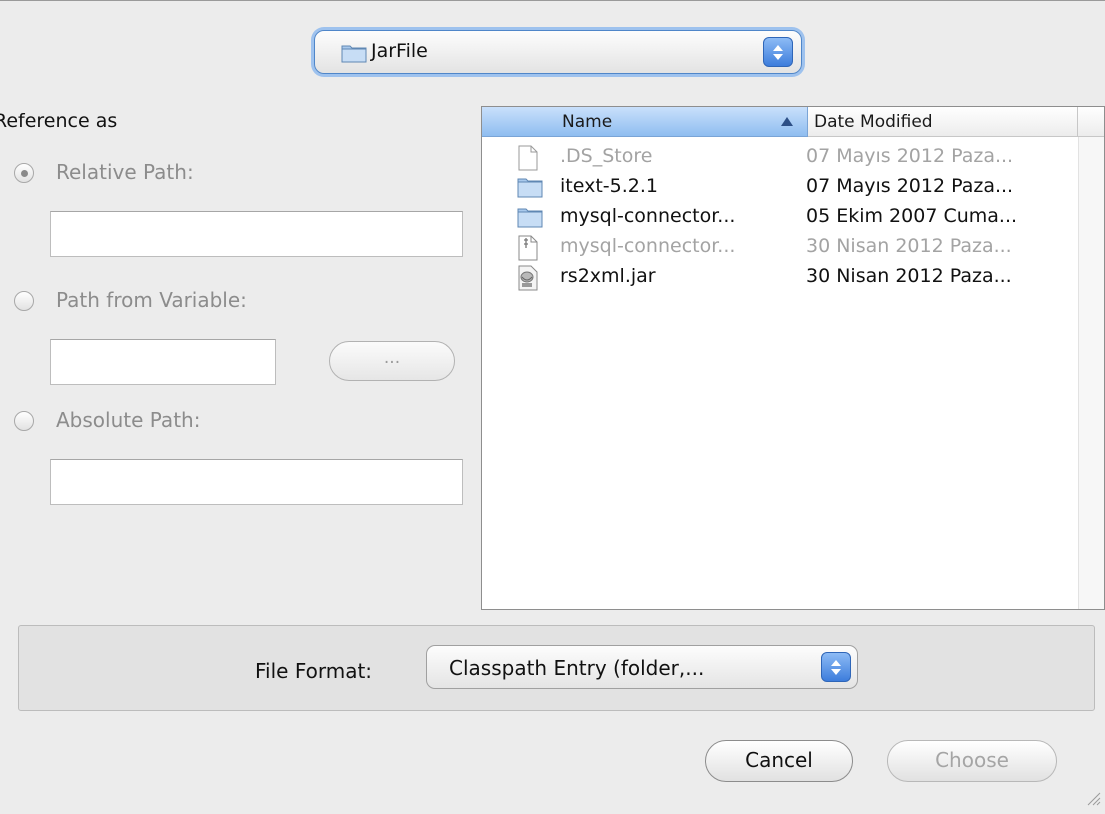  I want to click on file-name: .DS_Store, so click(606, 156).